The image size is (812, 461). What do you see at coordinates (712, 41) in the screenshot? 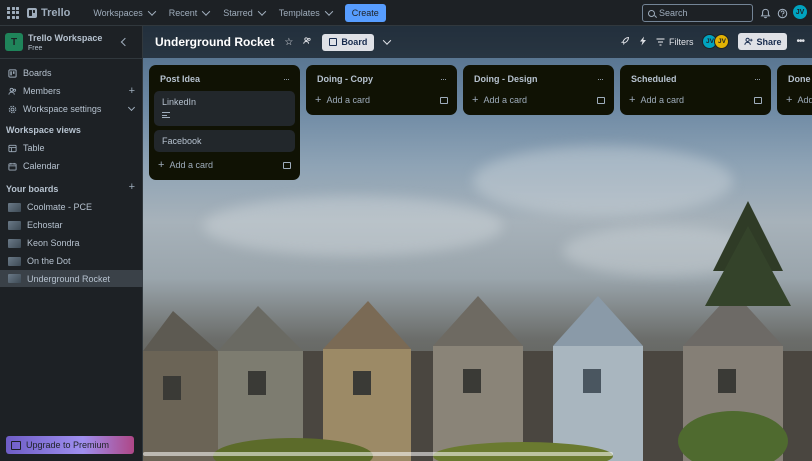
I see `board-header-actions: Filters JV JV Share •••` at bounding box center [712, 41].